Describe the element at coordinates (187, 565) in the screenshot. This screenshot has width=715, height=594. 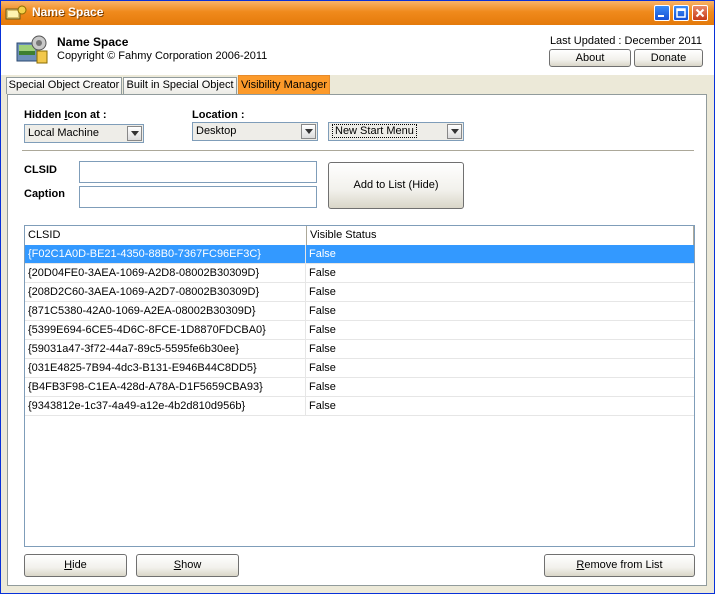
I see `show-button: Show` at that location.